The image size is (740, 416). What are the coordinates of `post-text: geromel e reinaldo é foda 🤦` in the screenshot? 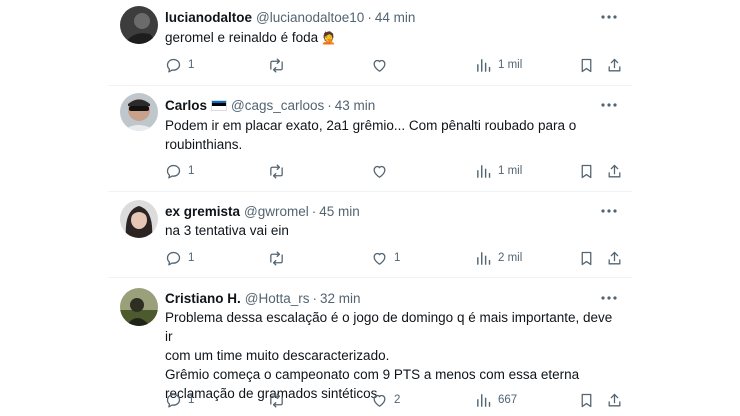 It's located at (391, 38).